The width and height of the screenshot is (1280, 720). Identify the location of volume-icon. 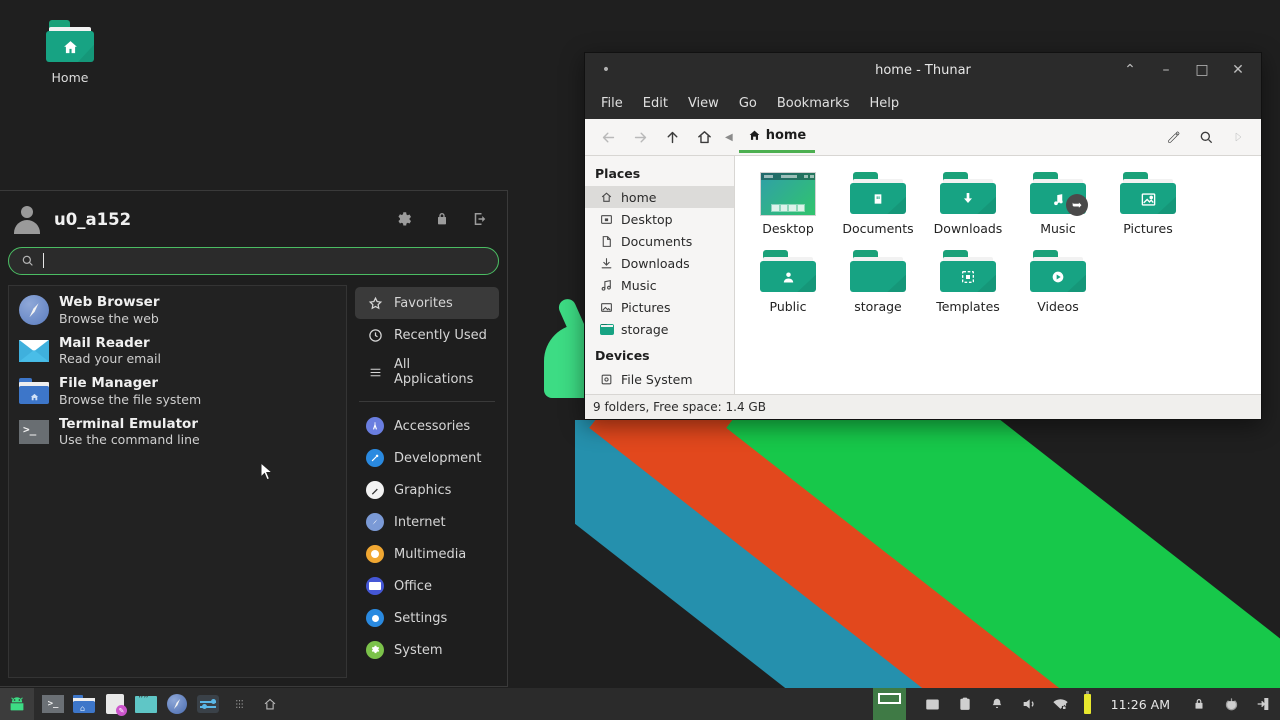
(1029, 704).